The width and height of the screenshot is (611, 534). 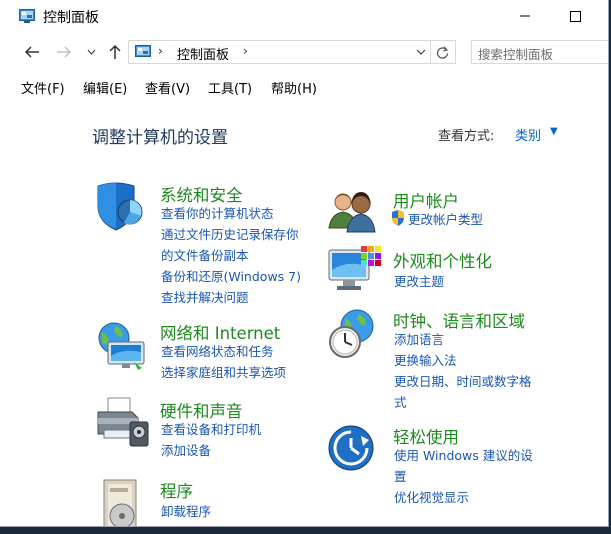 I want to click on link-uninstall-program: 卸载程序, so click(x=186, y=512).